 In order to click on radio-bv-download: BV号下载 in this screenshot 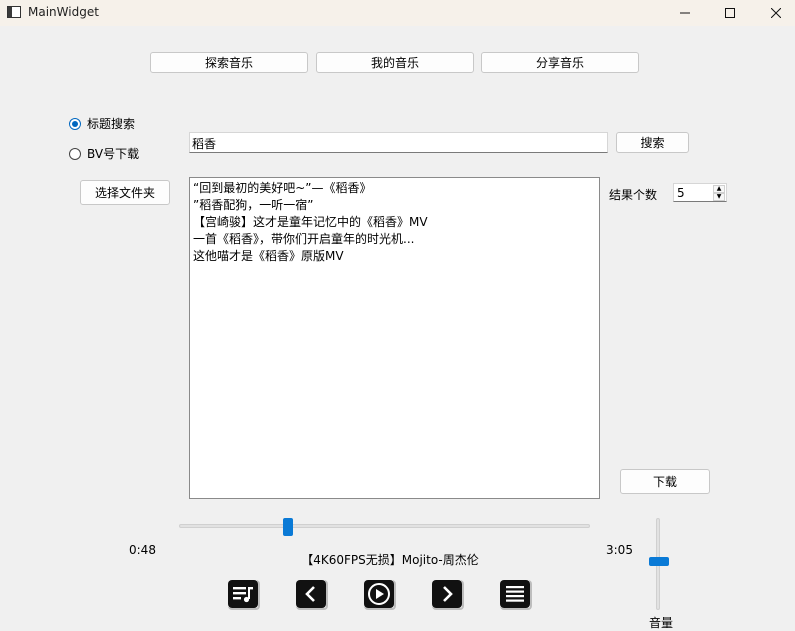, I will do `click(104, 153)`.